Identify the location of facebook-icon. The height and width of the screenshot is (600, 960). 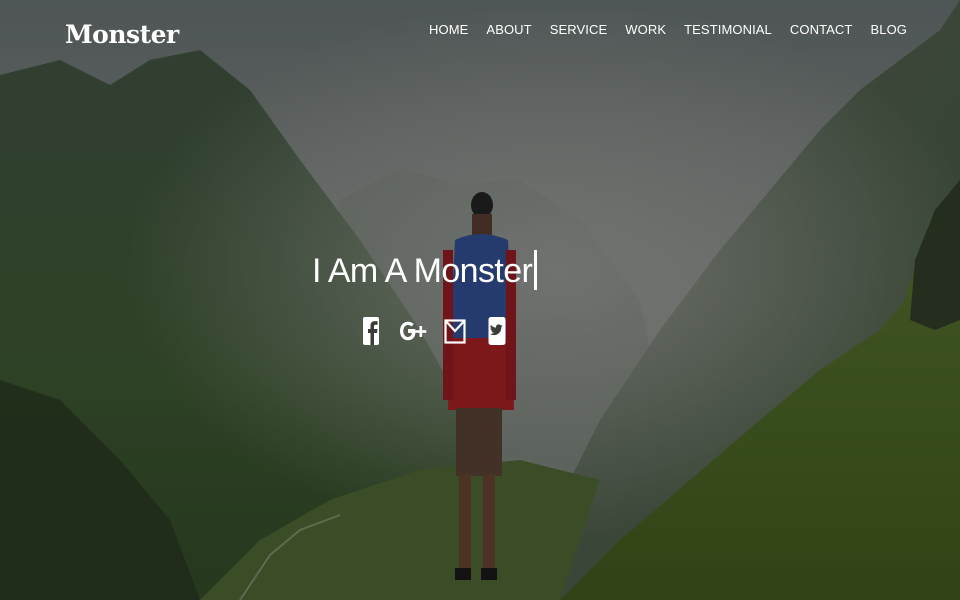
(371, 331).